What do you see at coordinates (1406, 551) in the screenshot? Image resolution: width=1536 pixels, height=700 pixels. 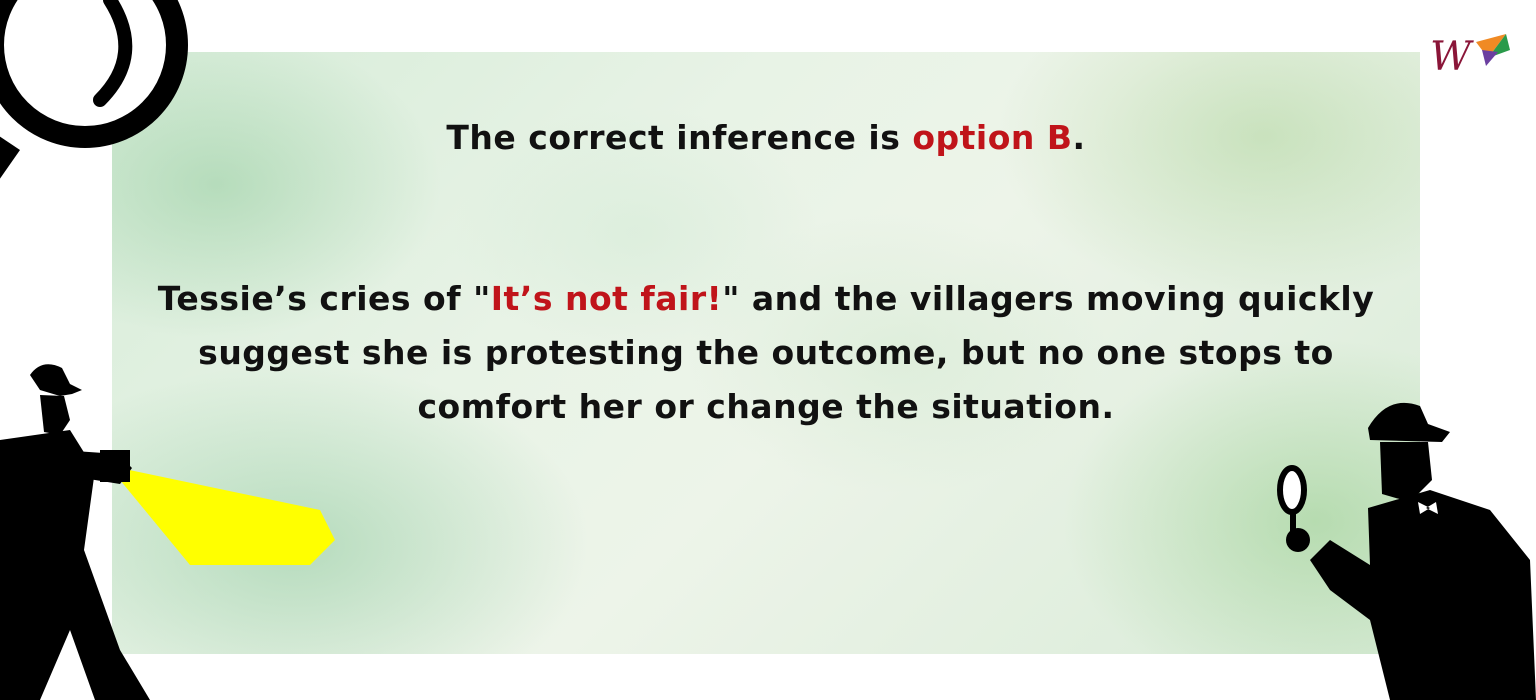 I see `detective-magnifier-icon` at bounding box center [1406, 551].